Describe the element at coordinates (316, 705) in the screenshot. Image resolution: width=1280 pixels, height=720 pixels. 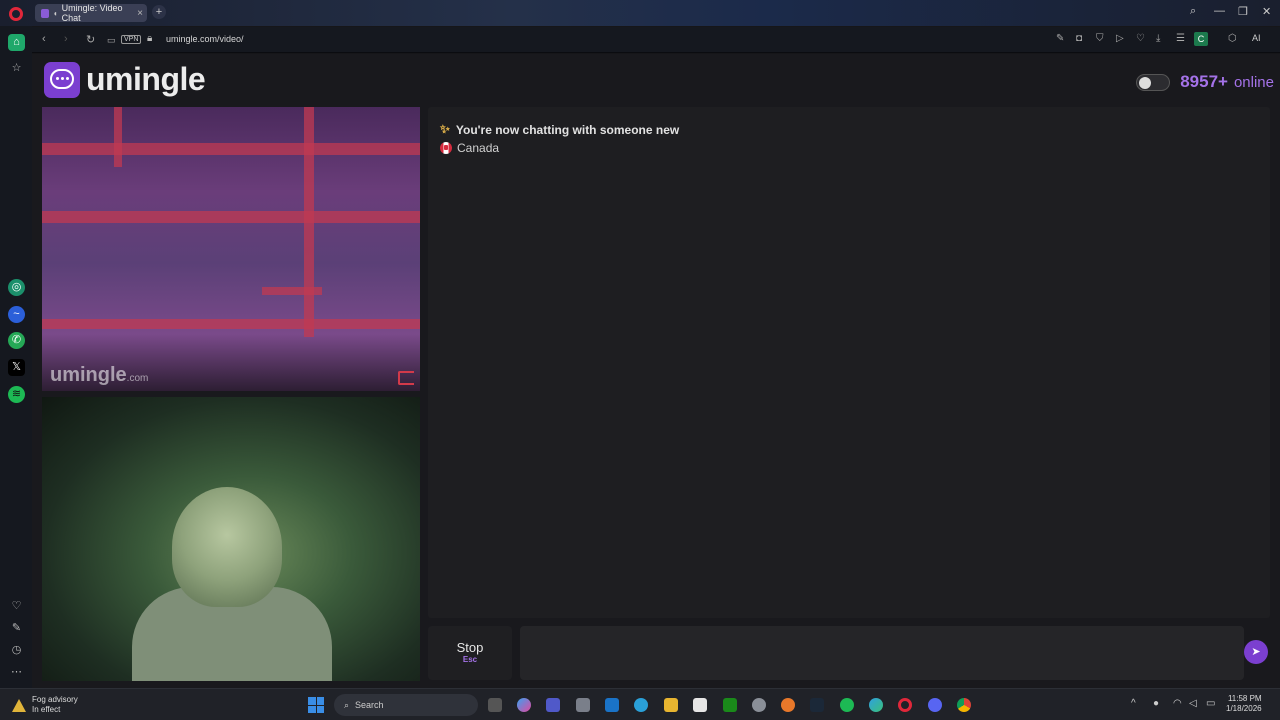
I see `windows-start-icon` at that location.